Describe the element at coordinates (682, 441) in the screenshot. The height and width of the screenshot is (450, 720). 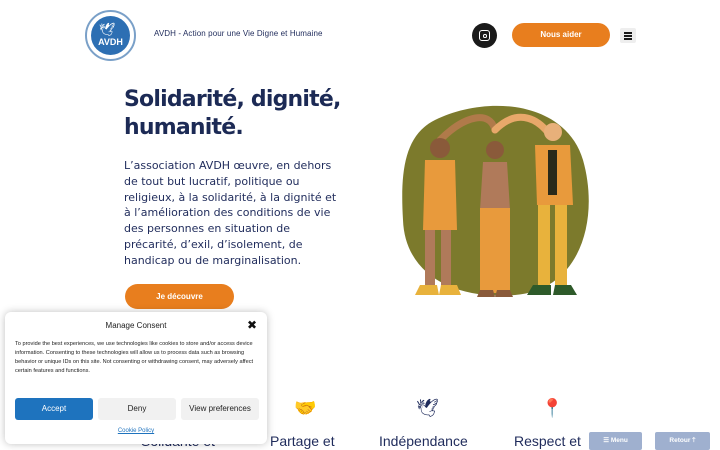
I see `back-to-top-button: Retour 🡑` at that location.